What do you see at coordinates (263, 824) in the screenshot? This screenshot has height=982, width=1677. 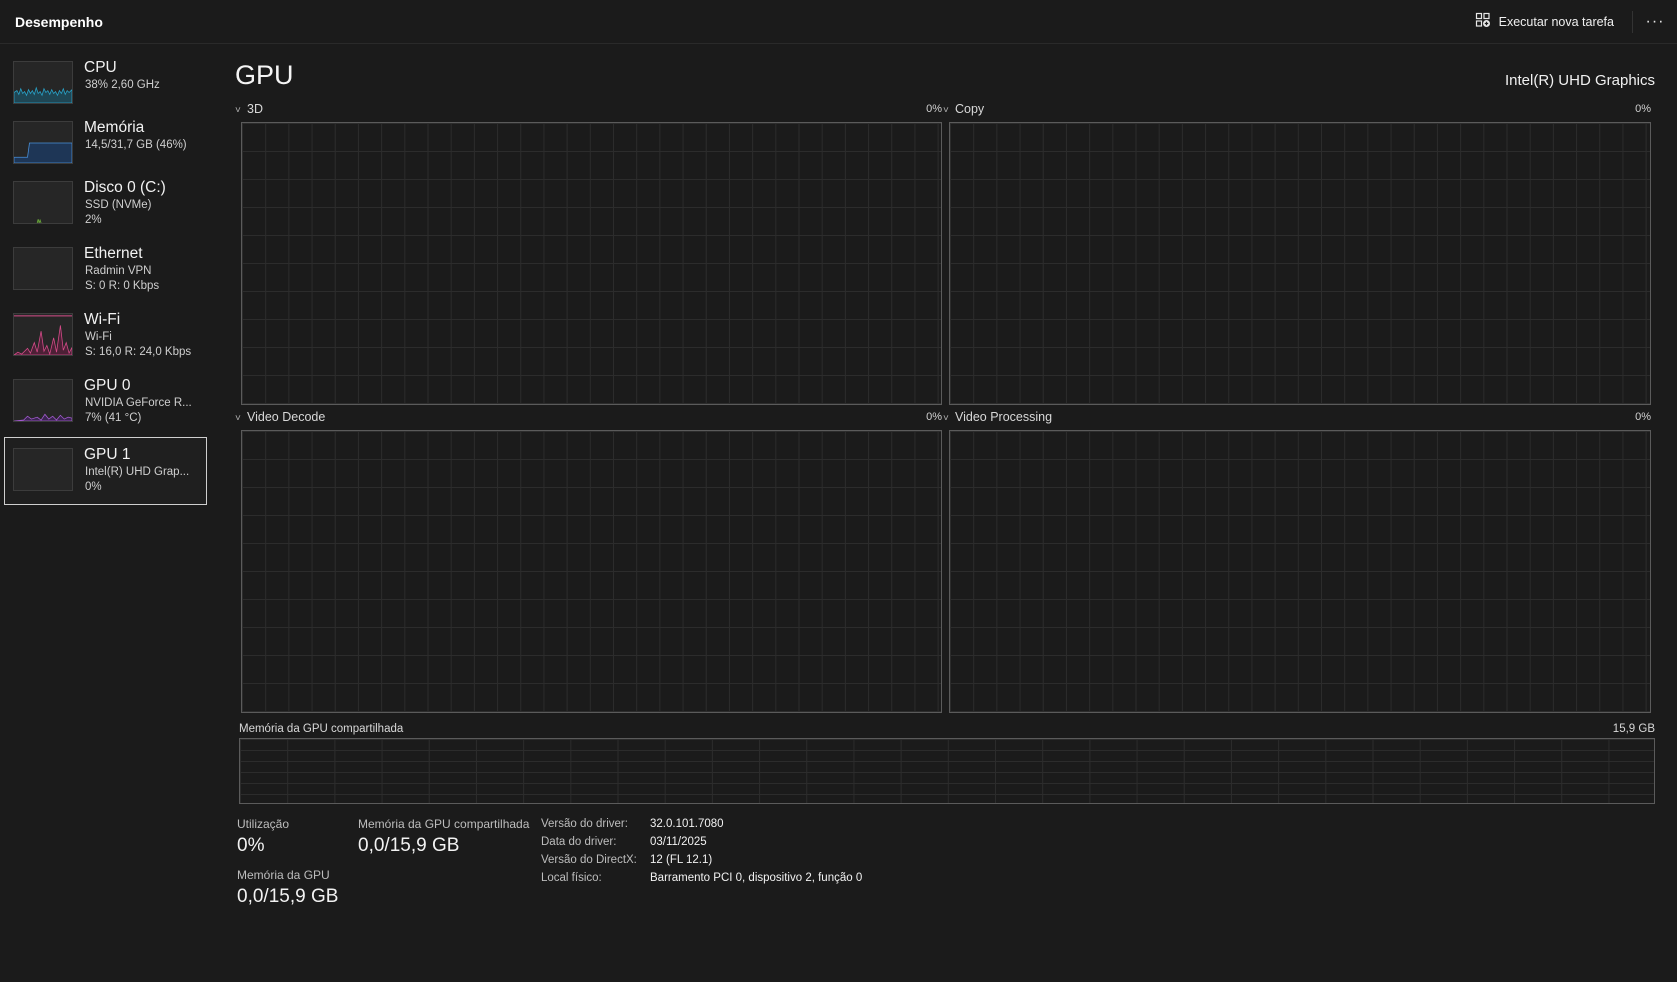 I see `stat-label: Utilização` at bounding box center [263, 824].